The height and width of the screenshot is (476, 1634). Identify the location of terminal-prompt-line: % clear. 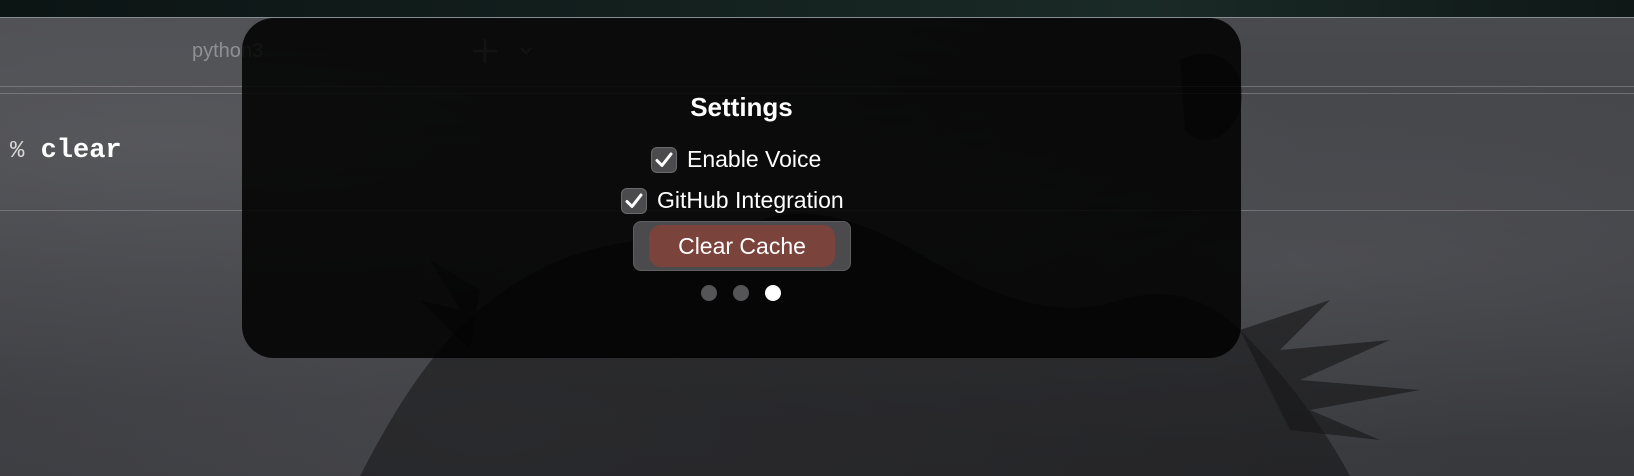
(66, 151).